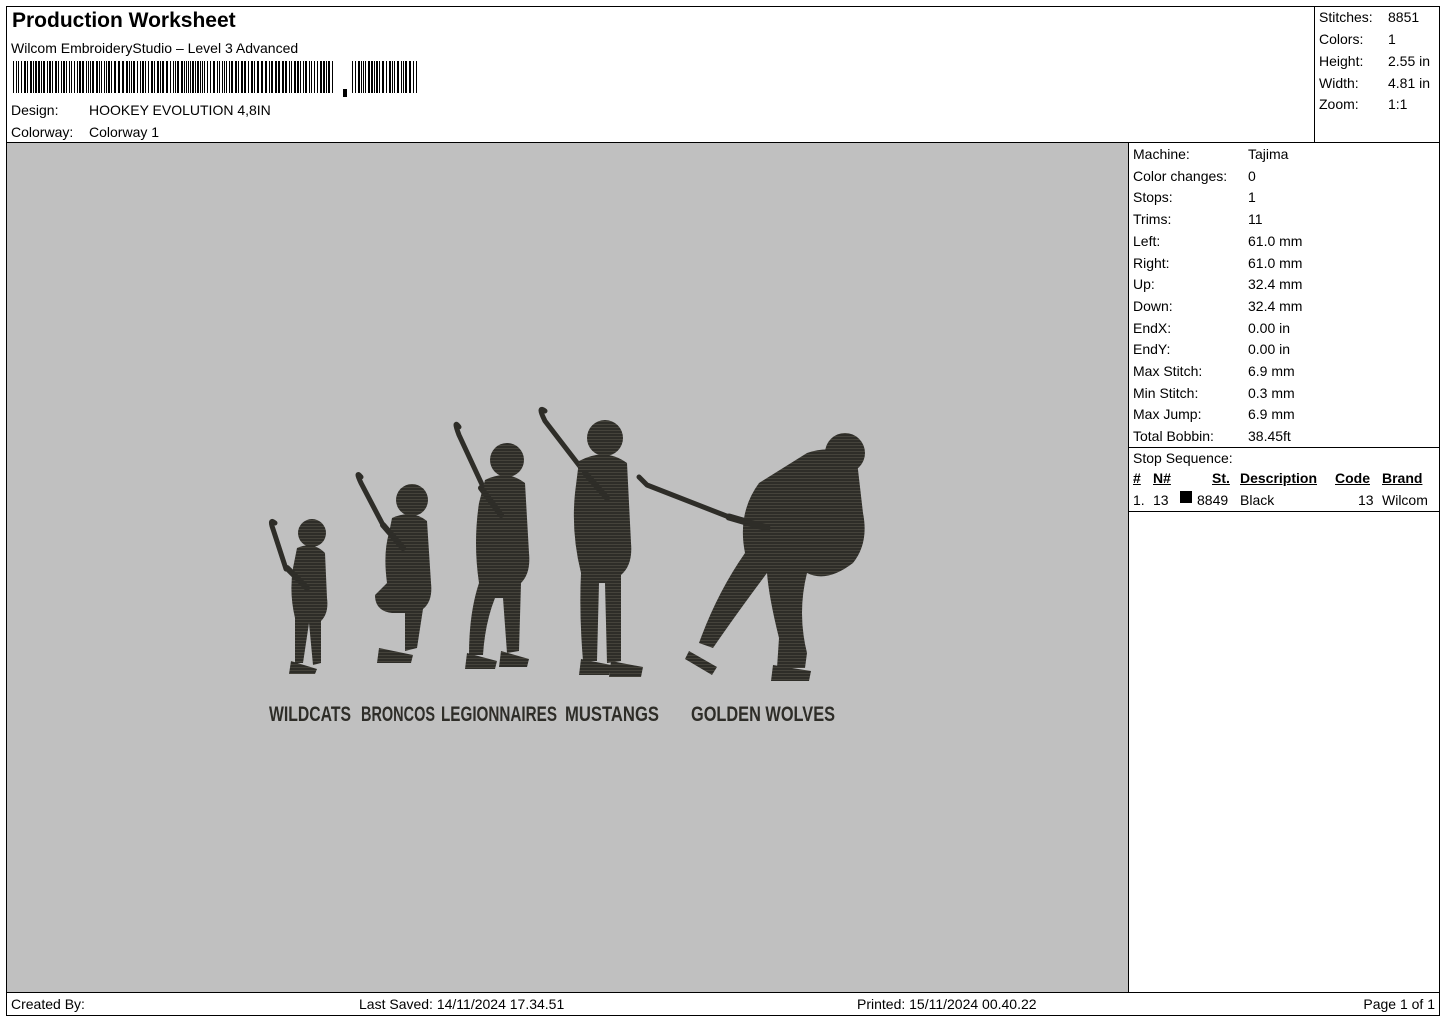 This screenshot has width=1445, height=1021. What do you see at coordinates (1153, 197) in the screenshot?
I see `machine-info-label: Stops:` at bounding box center [1153, 197].